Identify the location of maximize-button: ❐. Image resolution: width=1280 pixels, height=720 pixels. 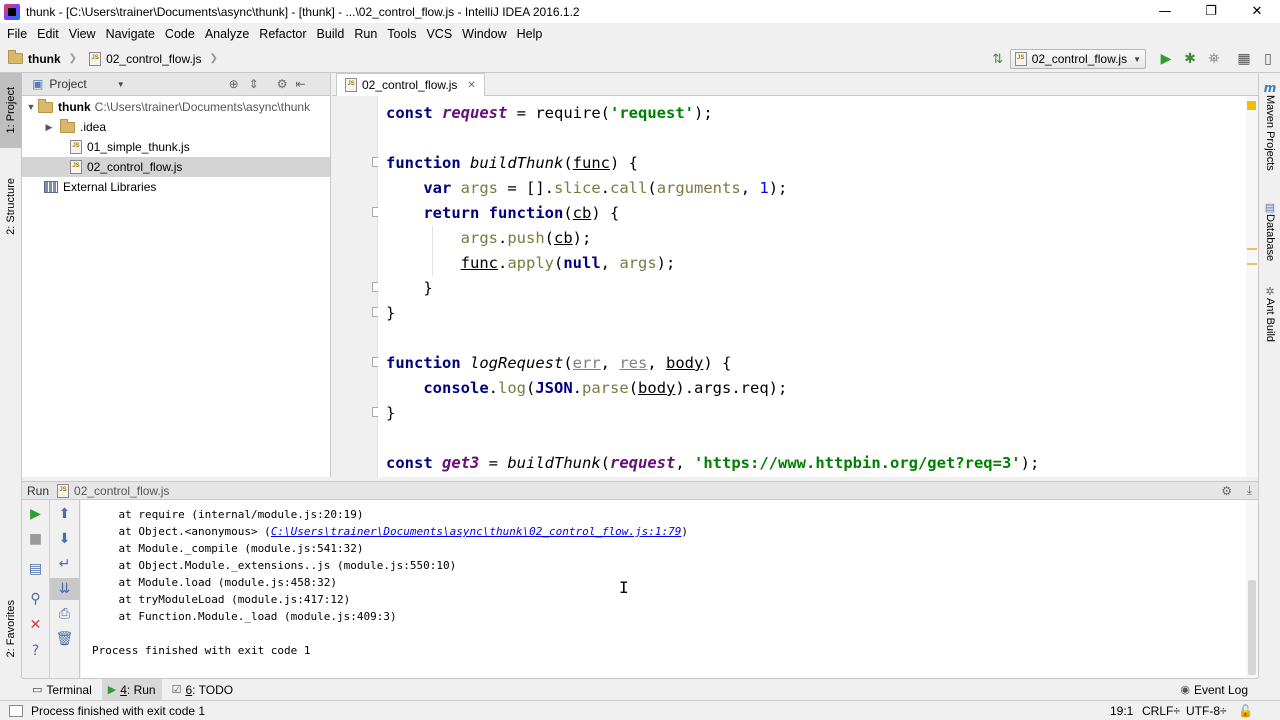
(1211, 11).